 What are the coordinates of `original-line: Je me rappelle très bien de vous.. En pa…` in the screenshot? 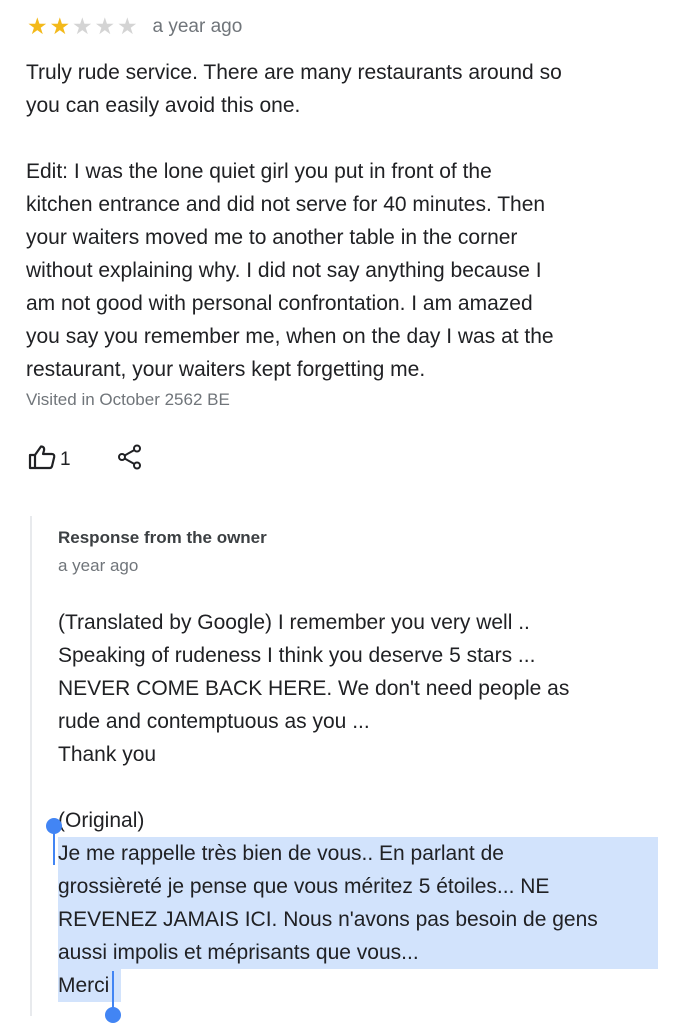 It's located at (358, 853).